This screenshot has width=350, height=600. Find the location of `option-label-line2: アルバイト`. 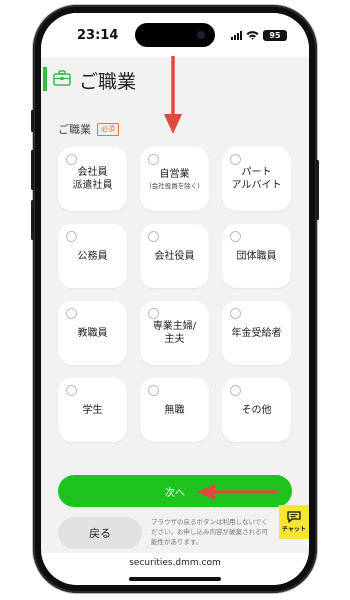

option-label-line2: アルバイト is located at coordinates (256, 185).